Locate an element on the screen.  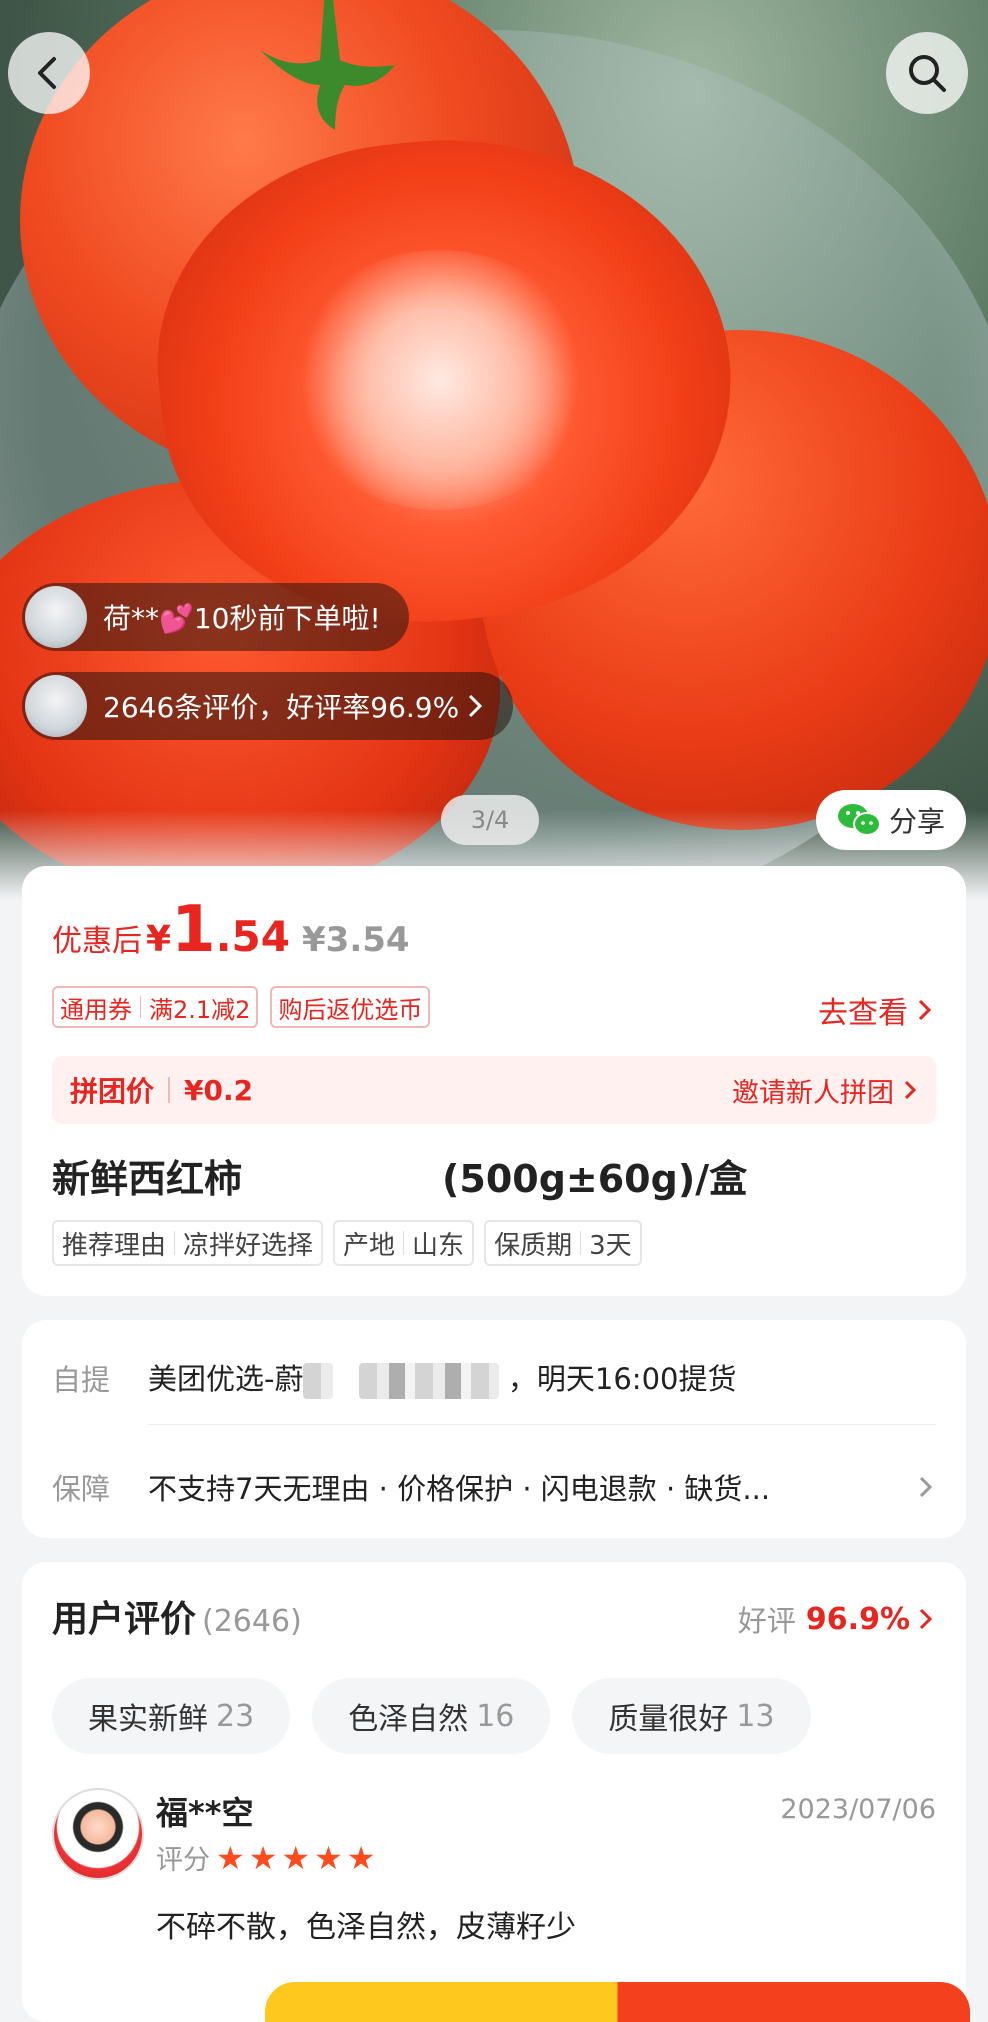
coupon-tag: 通用券 满2.1减2 is located at coordinates (155, 1007).